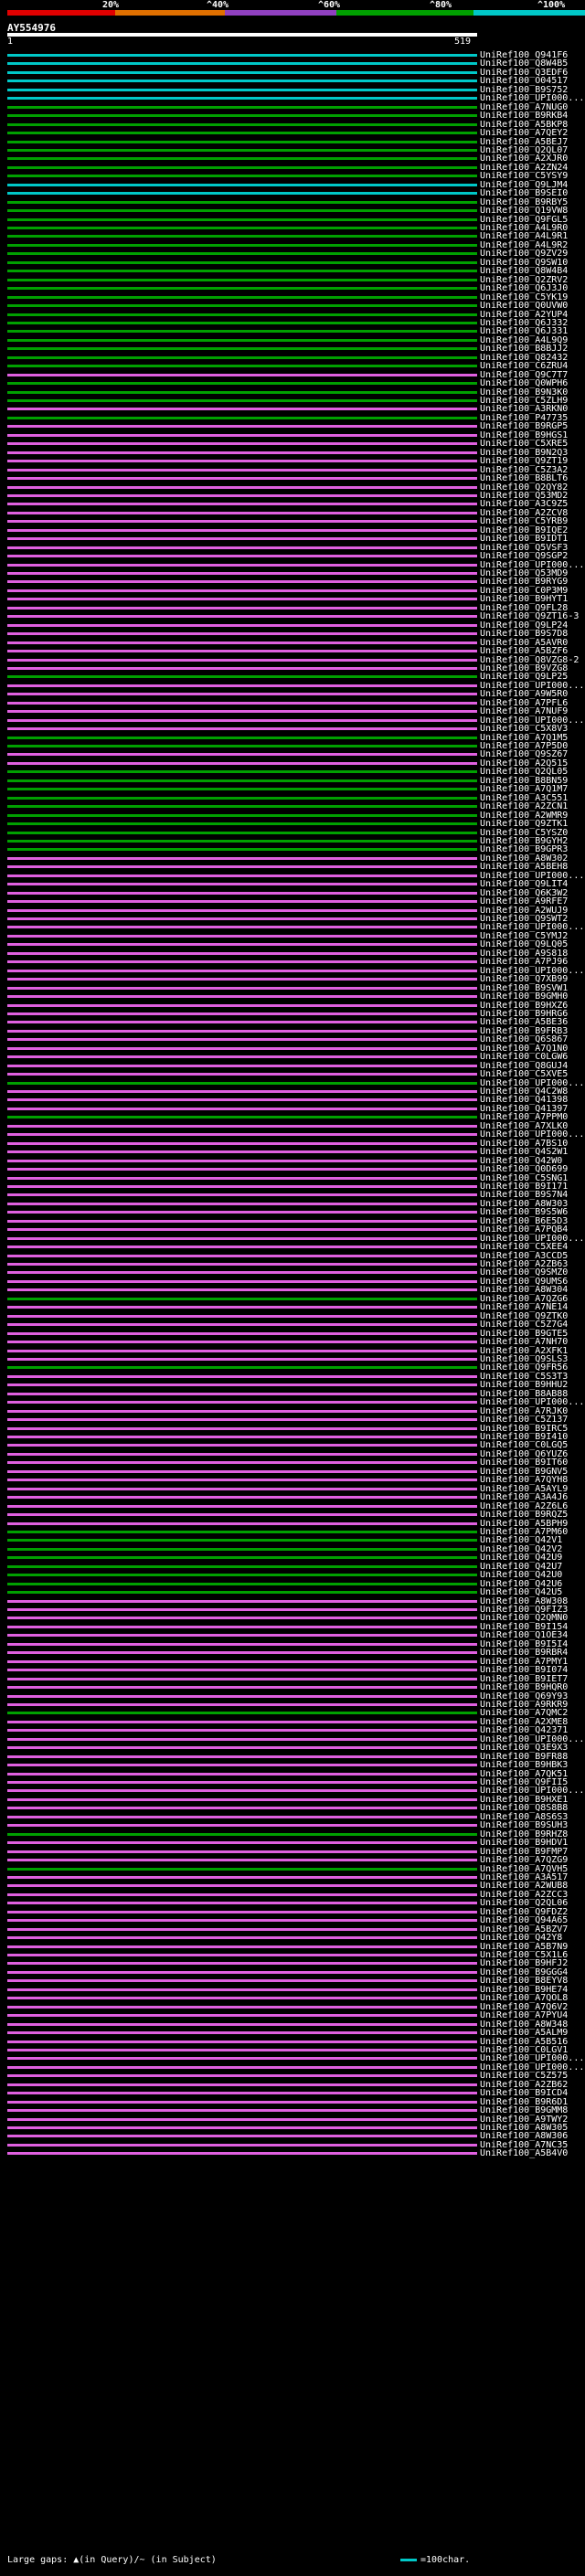  I want to click on hit-label: UniRef100_A5B4V0, so click(524, 2153).